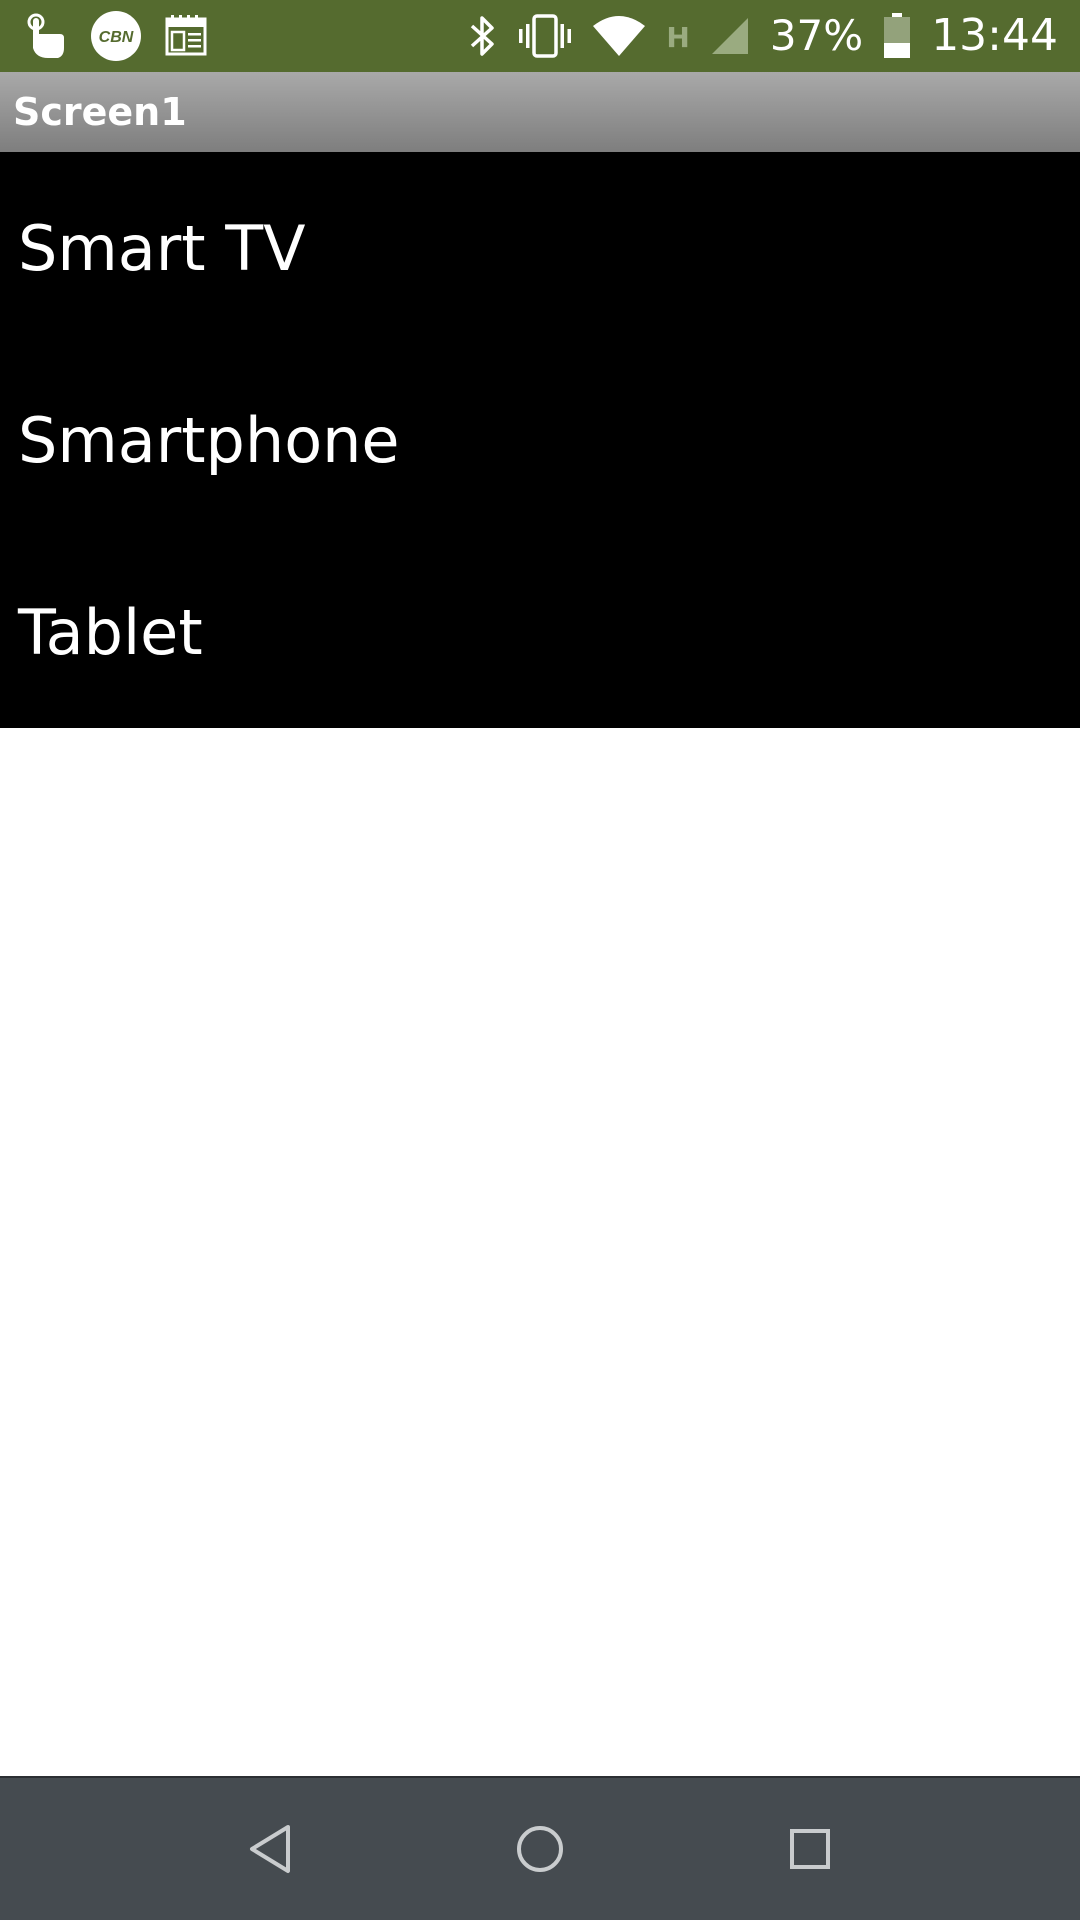 Image resolution: width=1080 pixels, height=1920 pixels. I want to click on network-type-label: H, so click(678, 37).